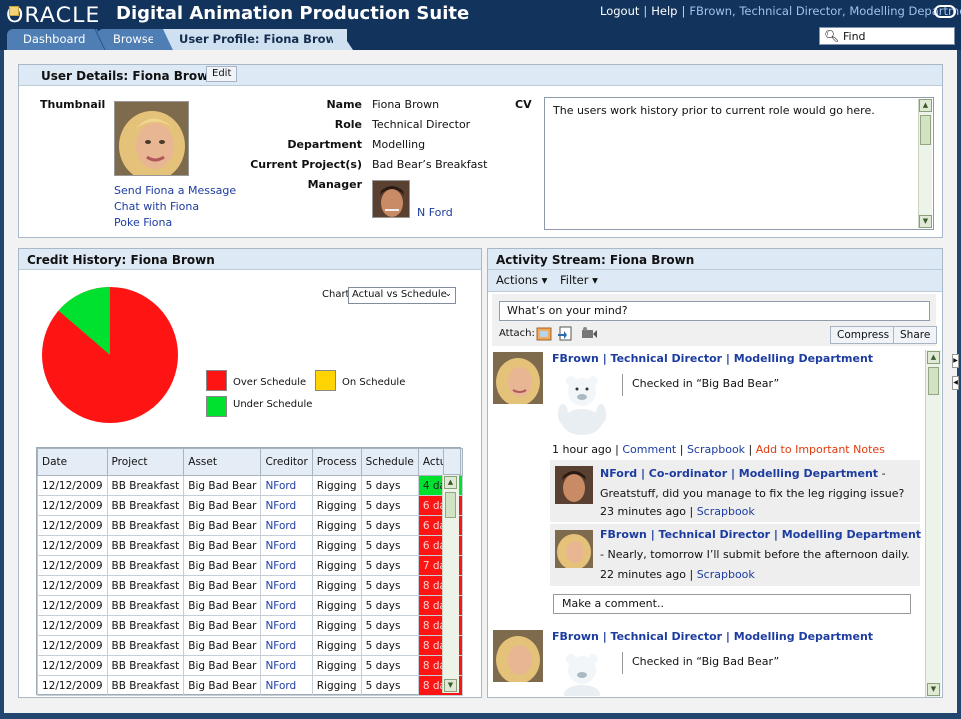  I want to click on attach-video-icon, so click(589, 333).